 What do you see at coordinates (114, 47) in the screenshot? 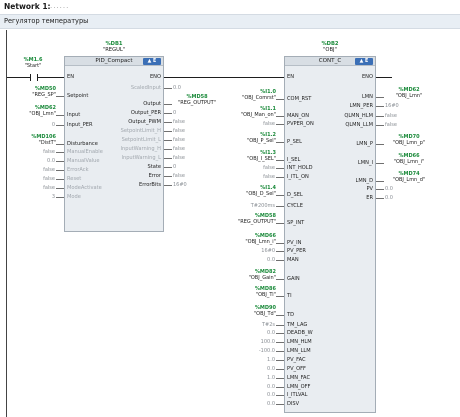
I see `pid-instance-db: %DB1 "REGUL"` at bounding box center [114, 47].